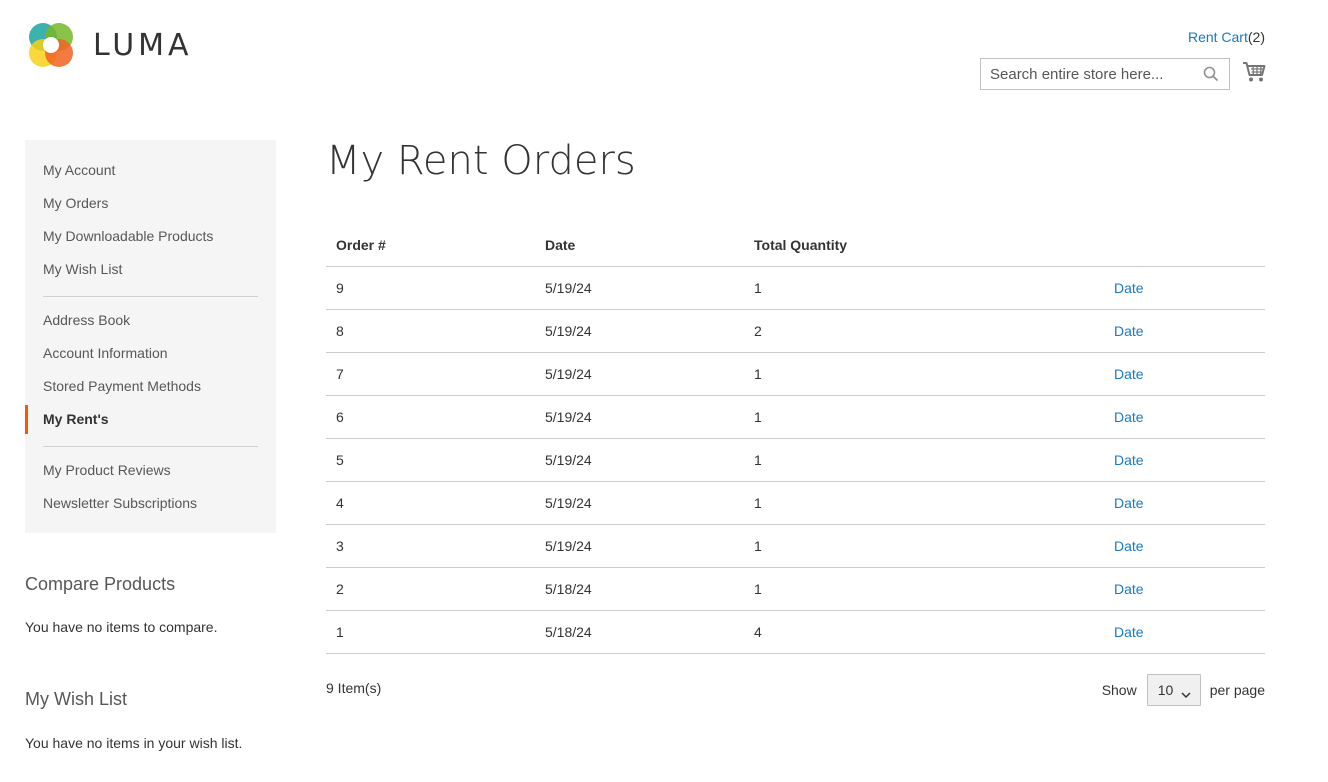 This screenshot has height=782, width=1328. What do you see at coordinates (100, 584) in the screenshot?
I see `compare-products-title: Compare Products` at bounding box center [100, 584].